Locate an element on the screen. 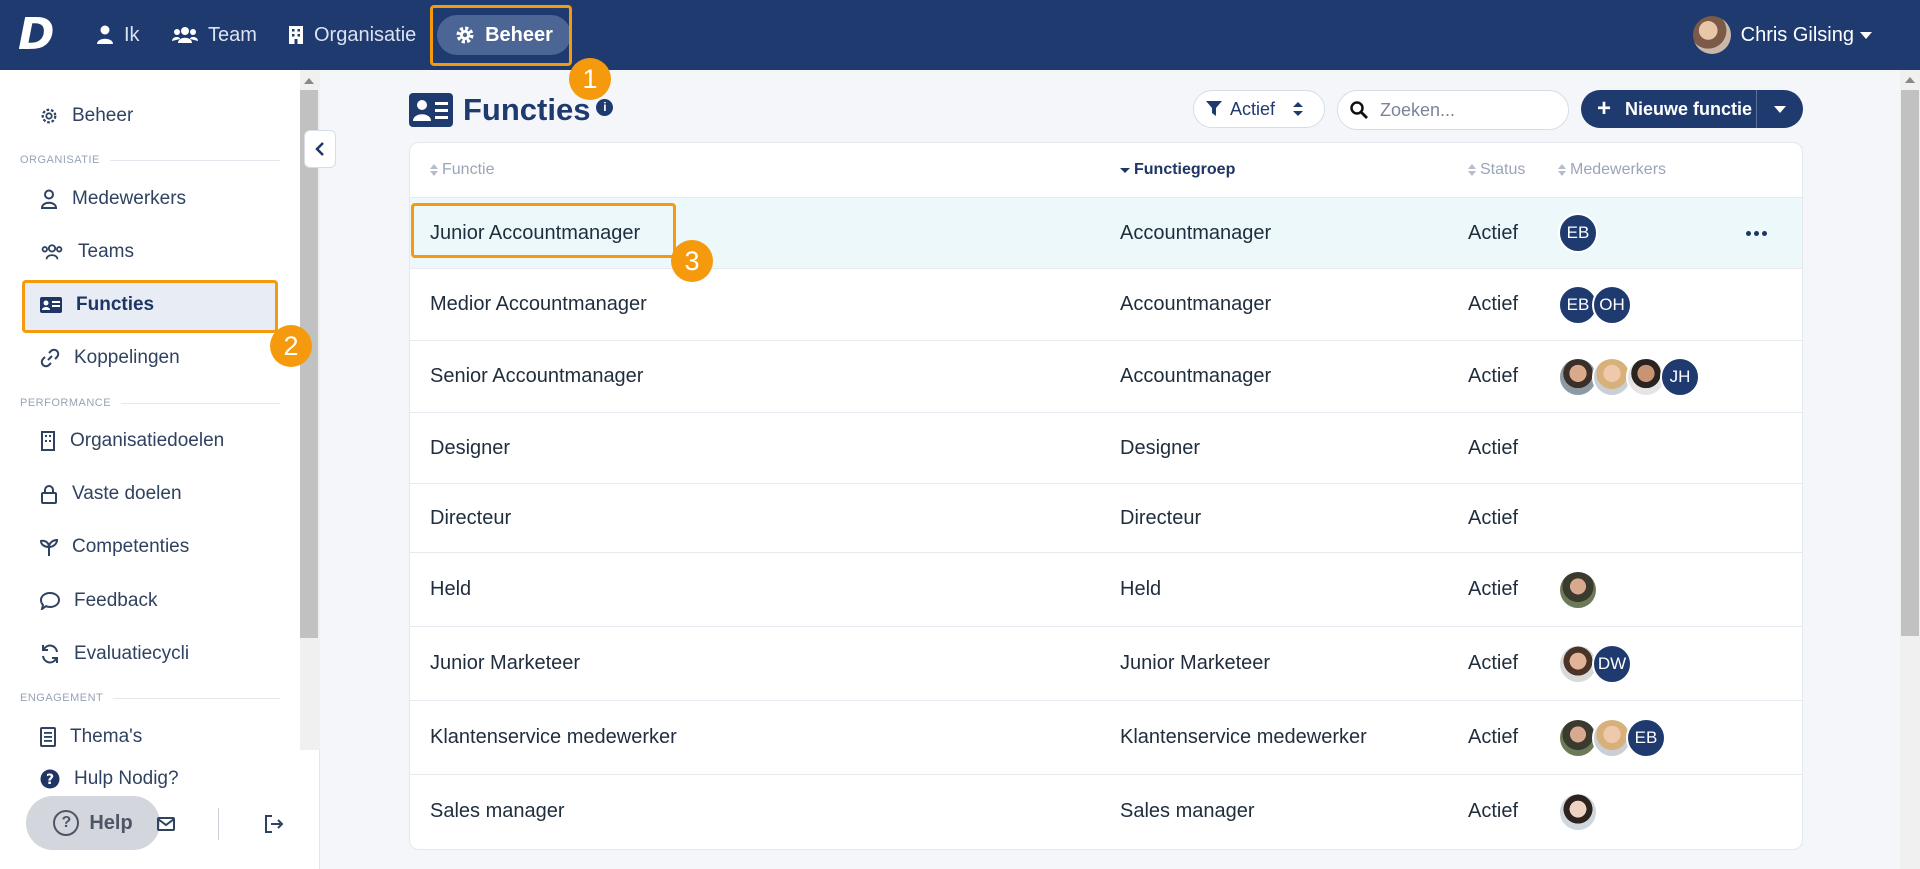 The width and height of the screenshot is (1920, 869). avatar: DW is located at coordinates (1612, 663).